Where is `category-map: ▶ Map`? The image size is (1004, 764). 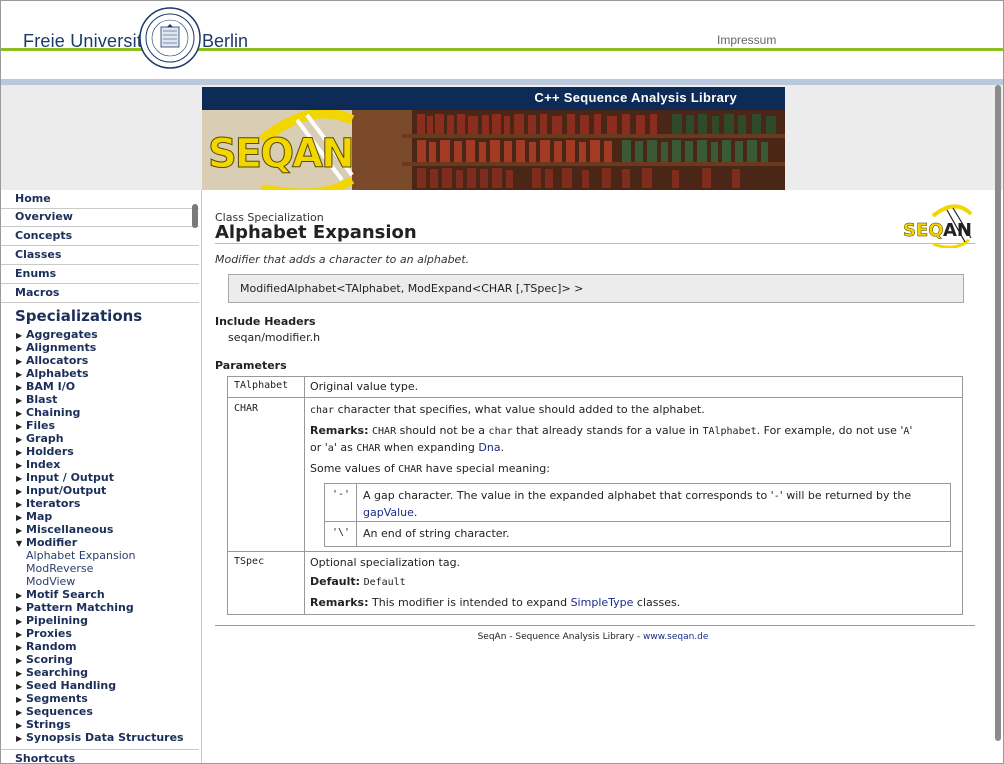 category-map: ▶ Map is located at coordinates (34, 516).